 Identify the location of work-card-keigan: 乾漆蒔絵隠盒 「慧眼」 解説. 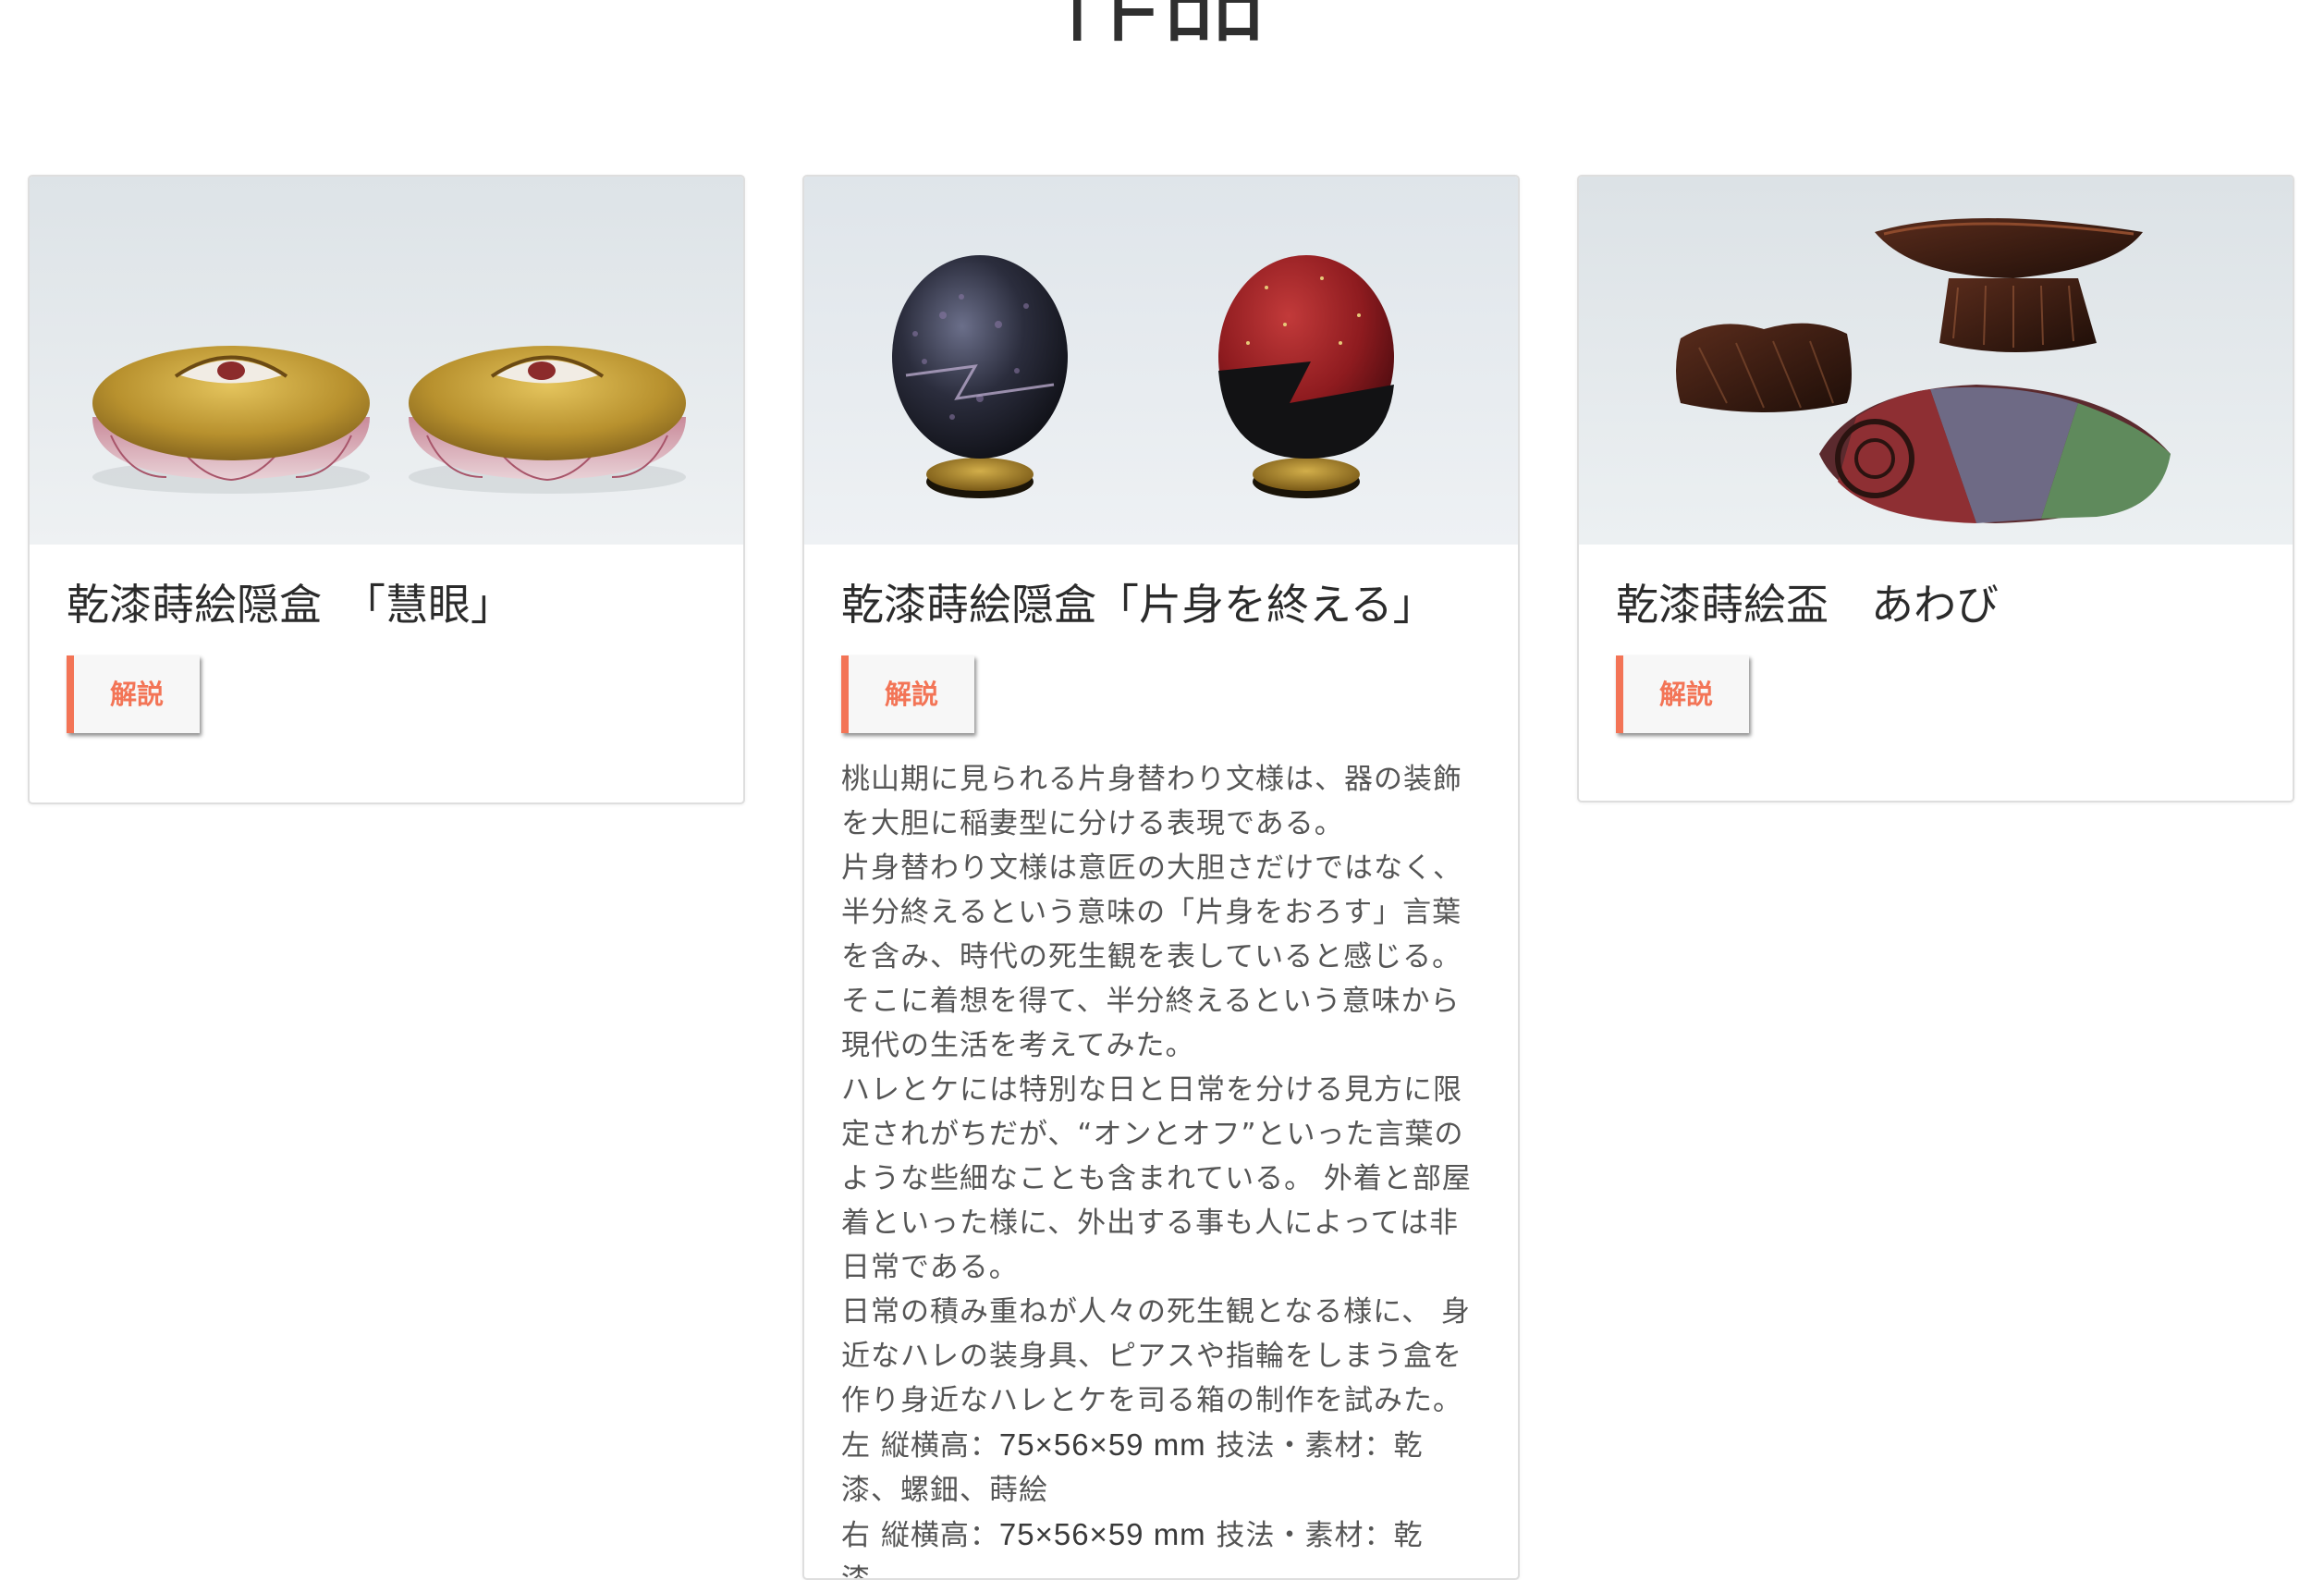
(386, 489).